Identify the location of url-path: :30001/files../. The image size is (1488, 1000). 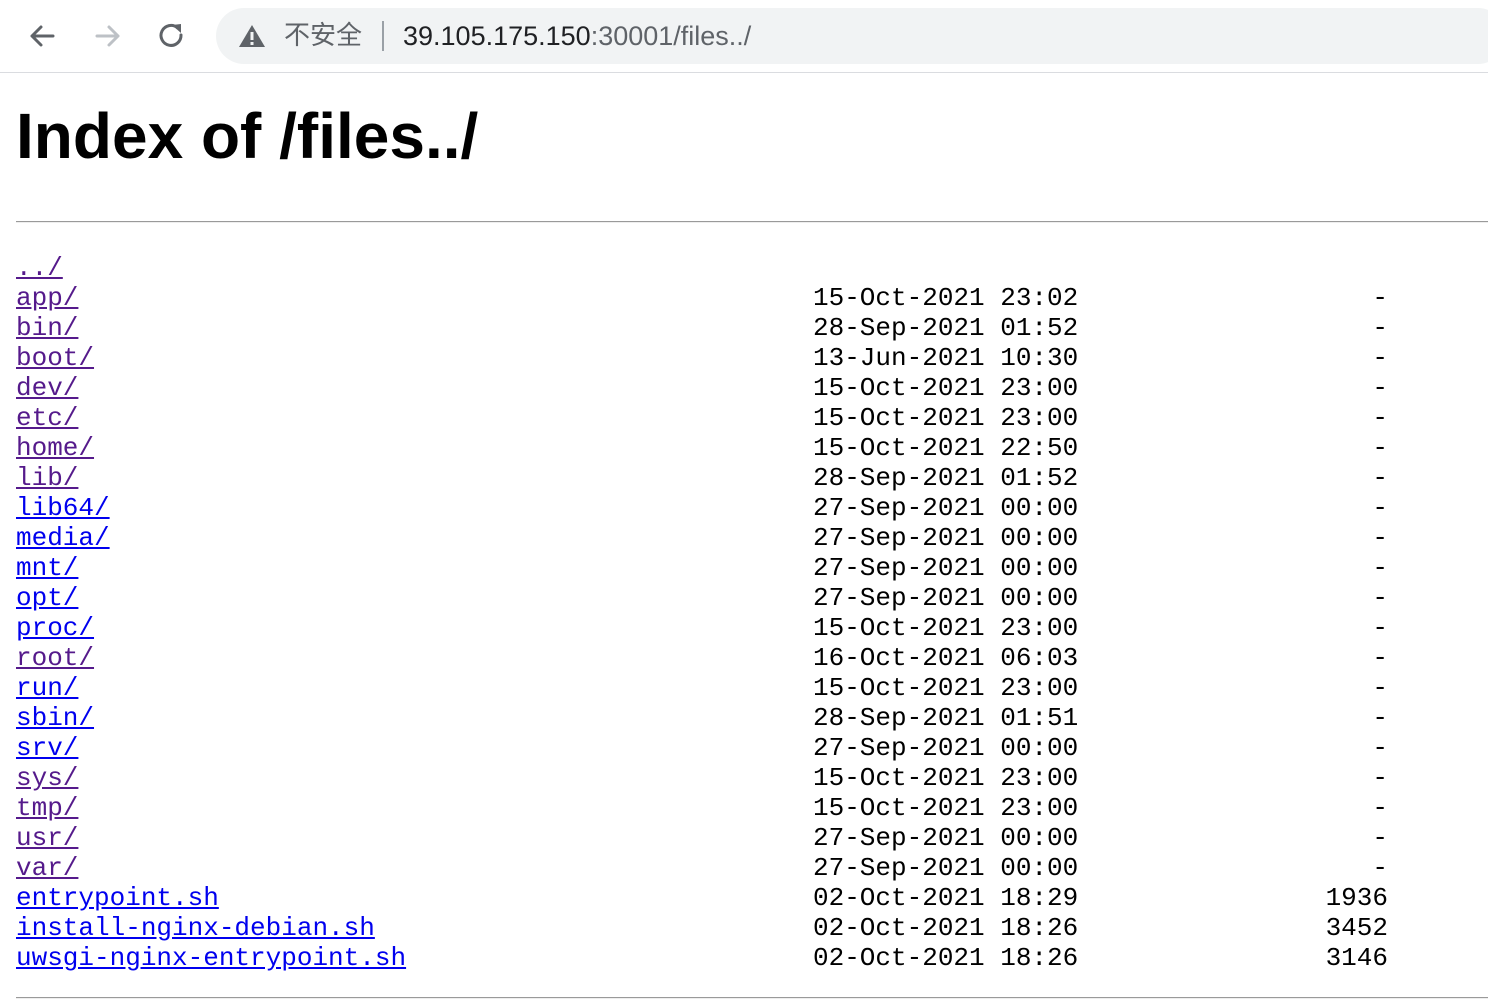
(671, 36).